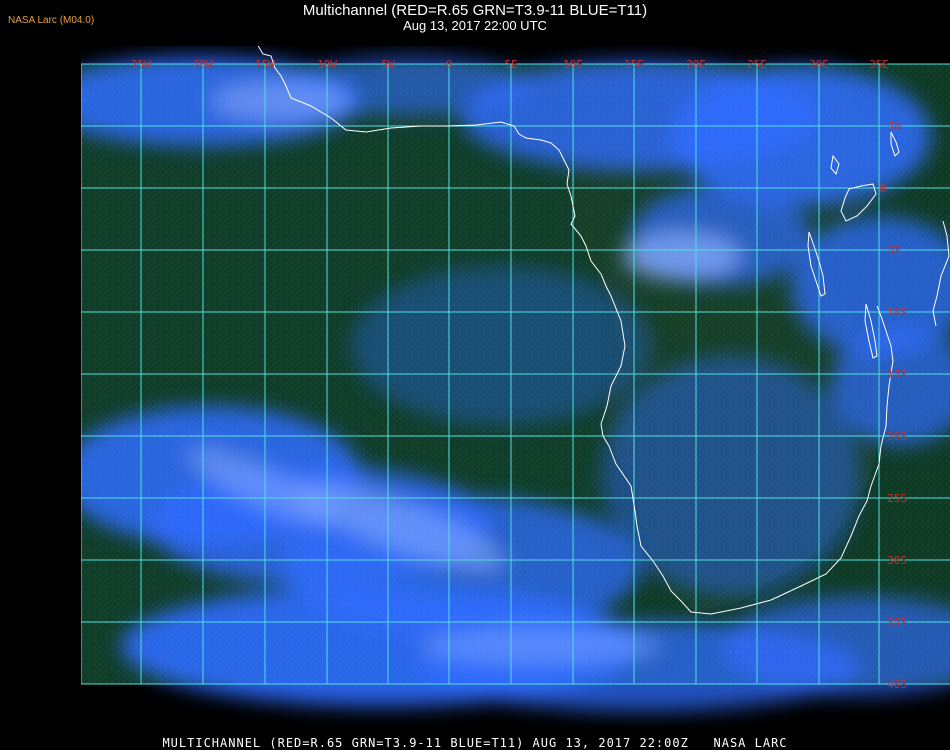  What do you see at coordinates (819, 64) in the screenshot?
I see `lon-label: 30E` at bounding box center [819, 64].